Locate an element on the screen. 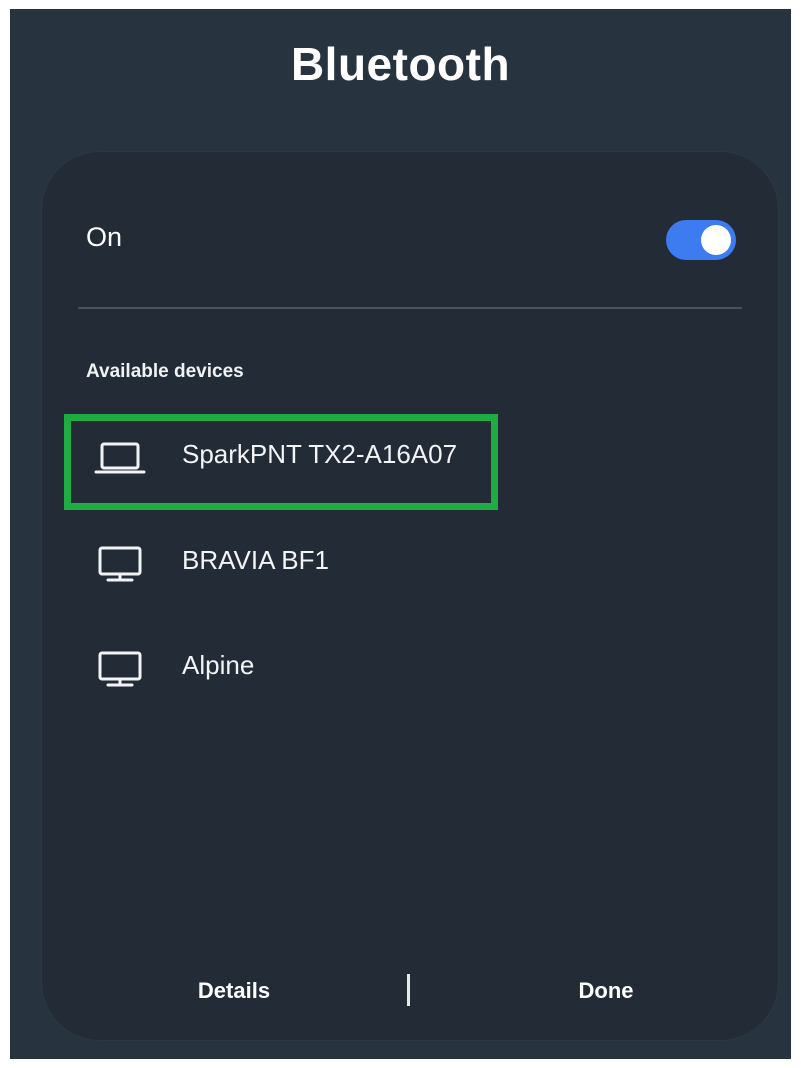 The height and width of the screenshot is (1068, 801). dialog-footer: Details Done is located at coordinates (410, 994).